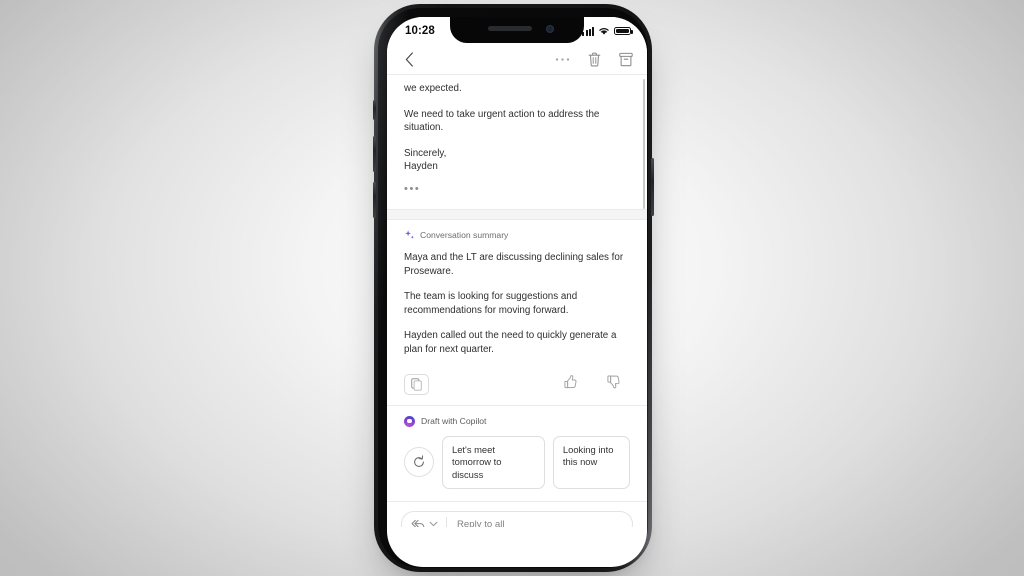 The height and width of the screenshot is (576, 1024). I want to click on sparkle-icon, so click(409, 234).